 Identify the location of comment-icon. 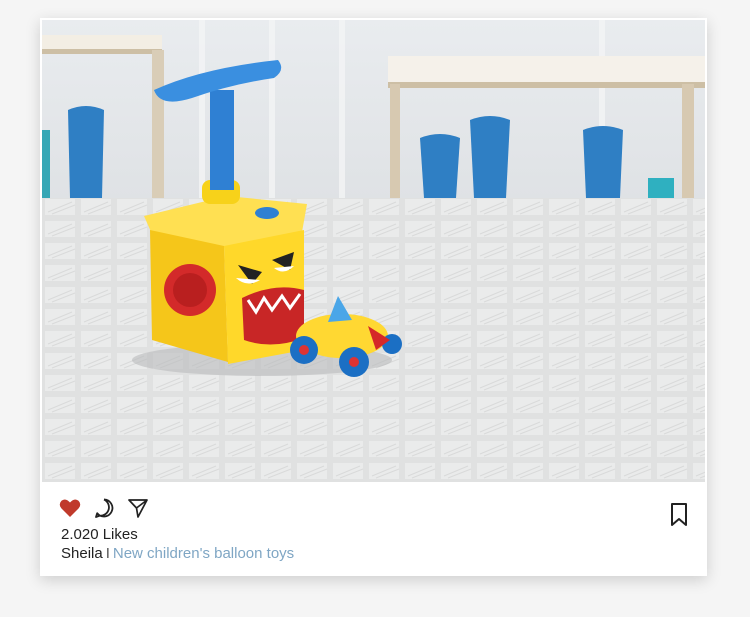
(104, 508).